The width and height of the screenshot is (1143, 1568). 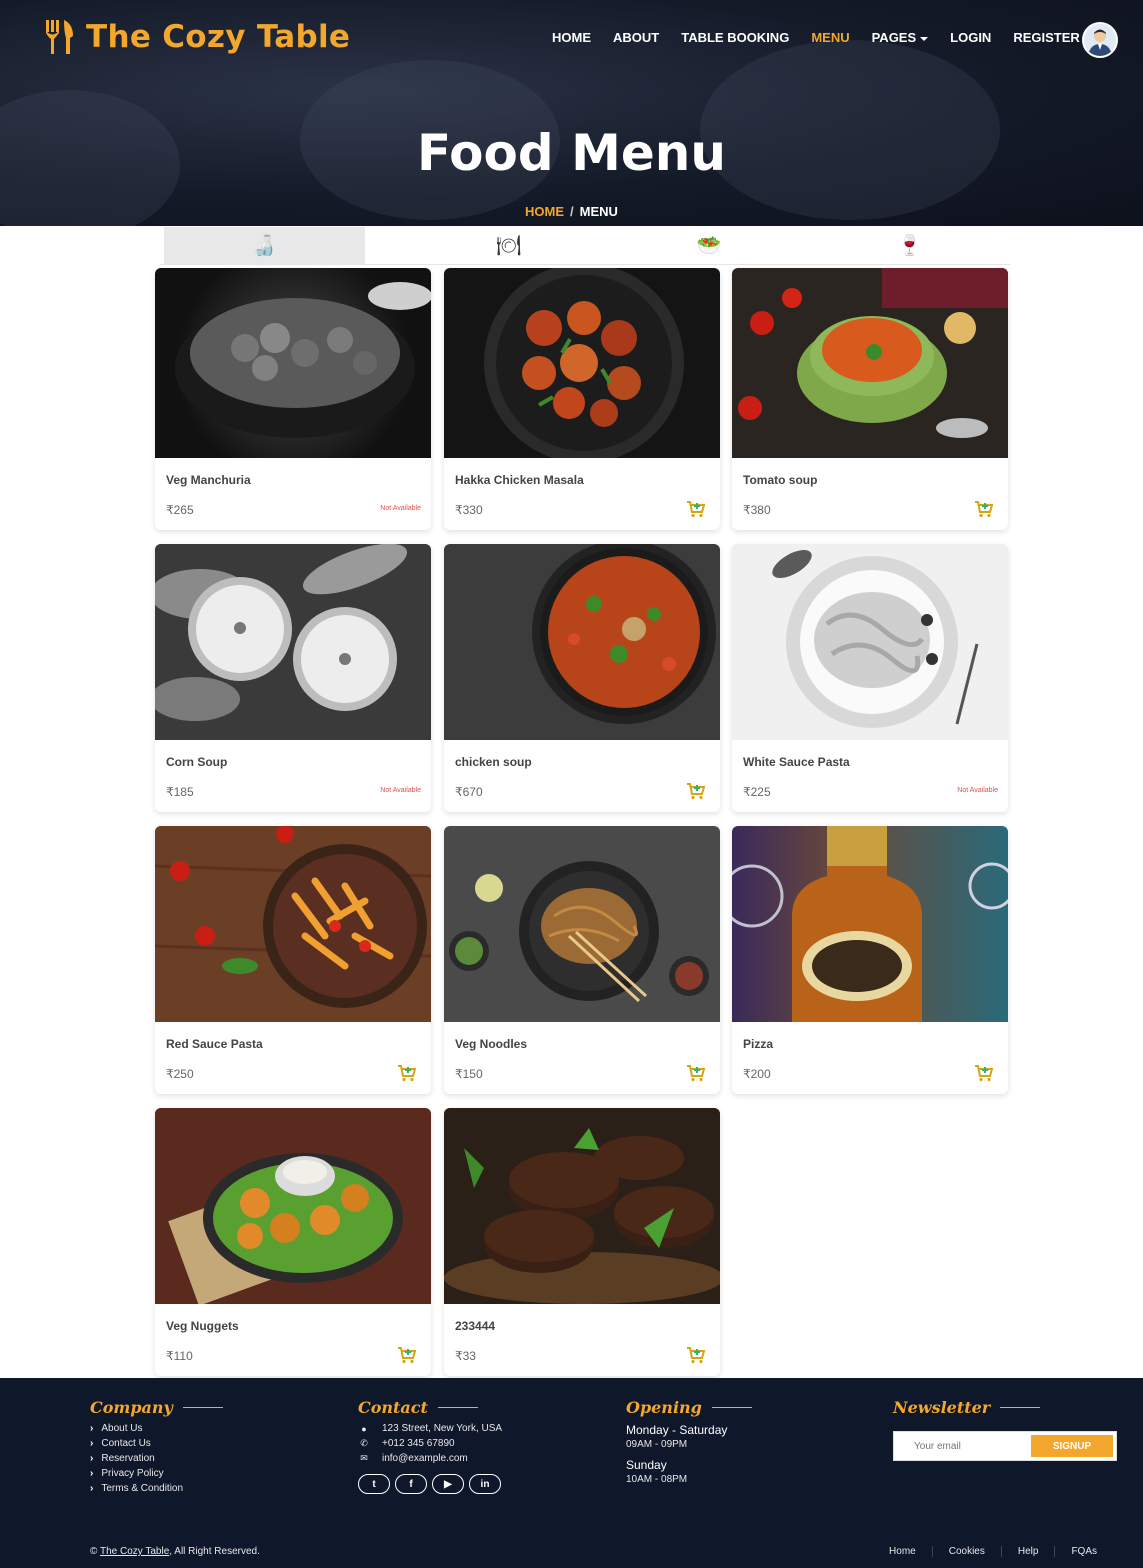 What do you see at coordinates (571, 37) in the screenshot?
I see `nav-home: HOME` at bounding box center [571, 37].